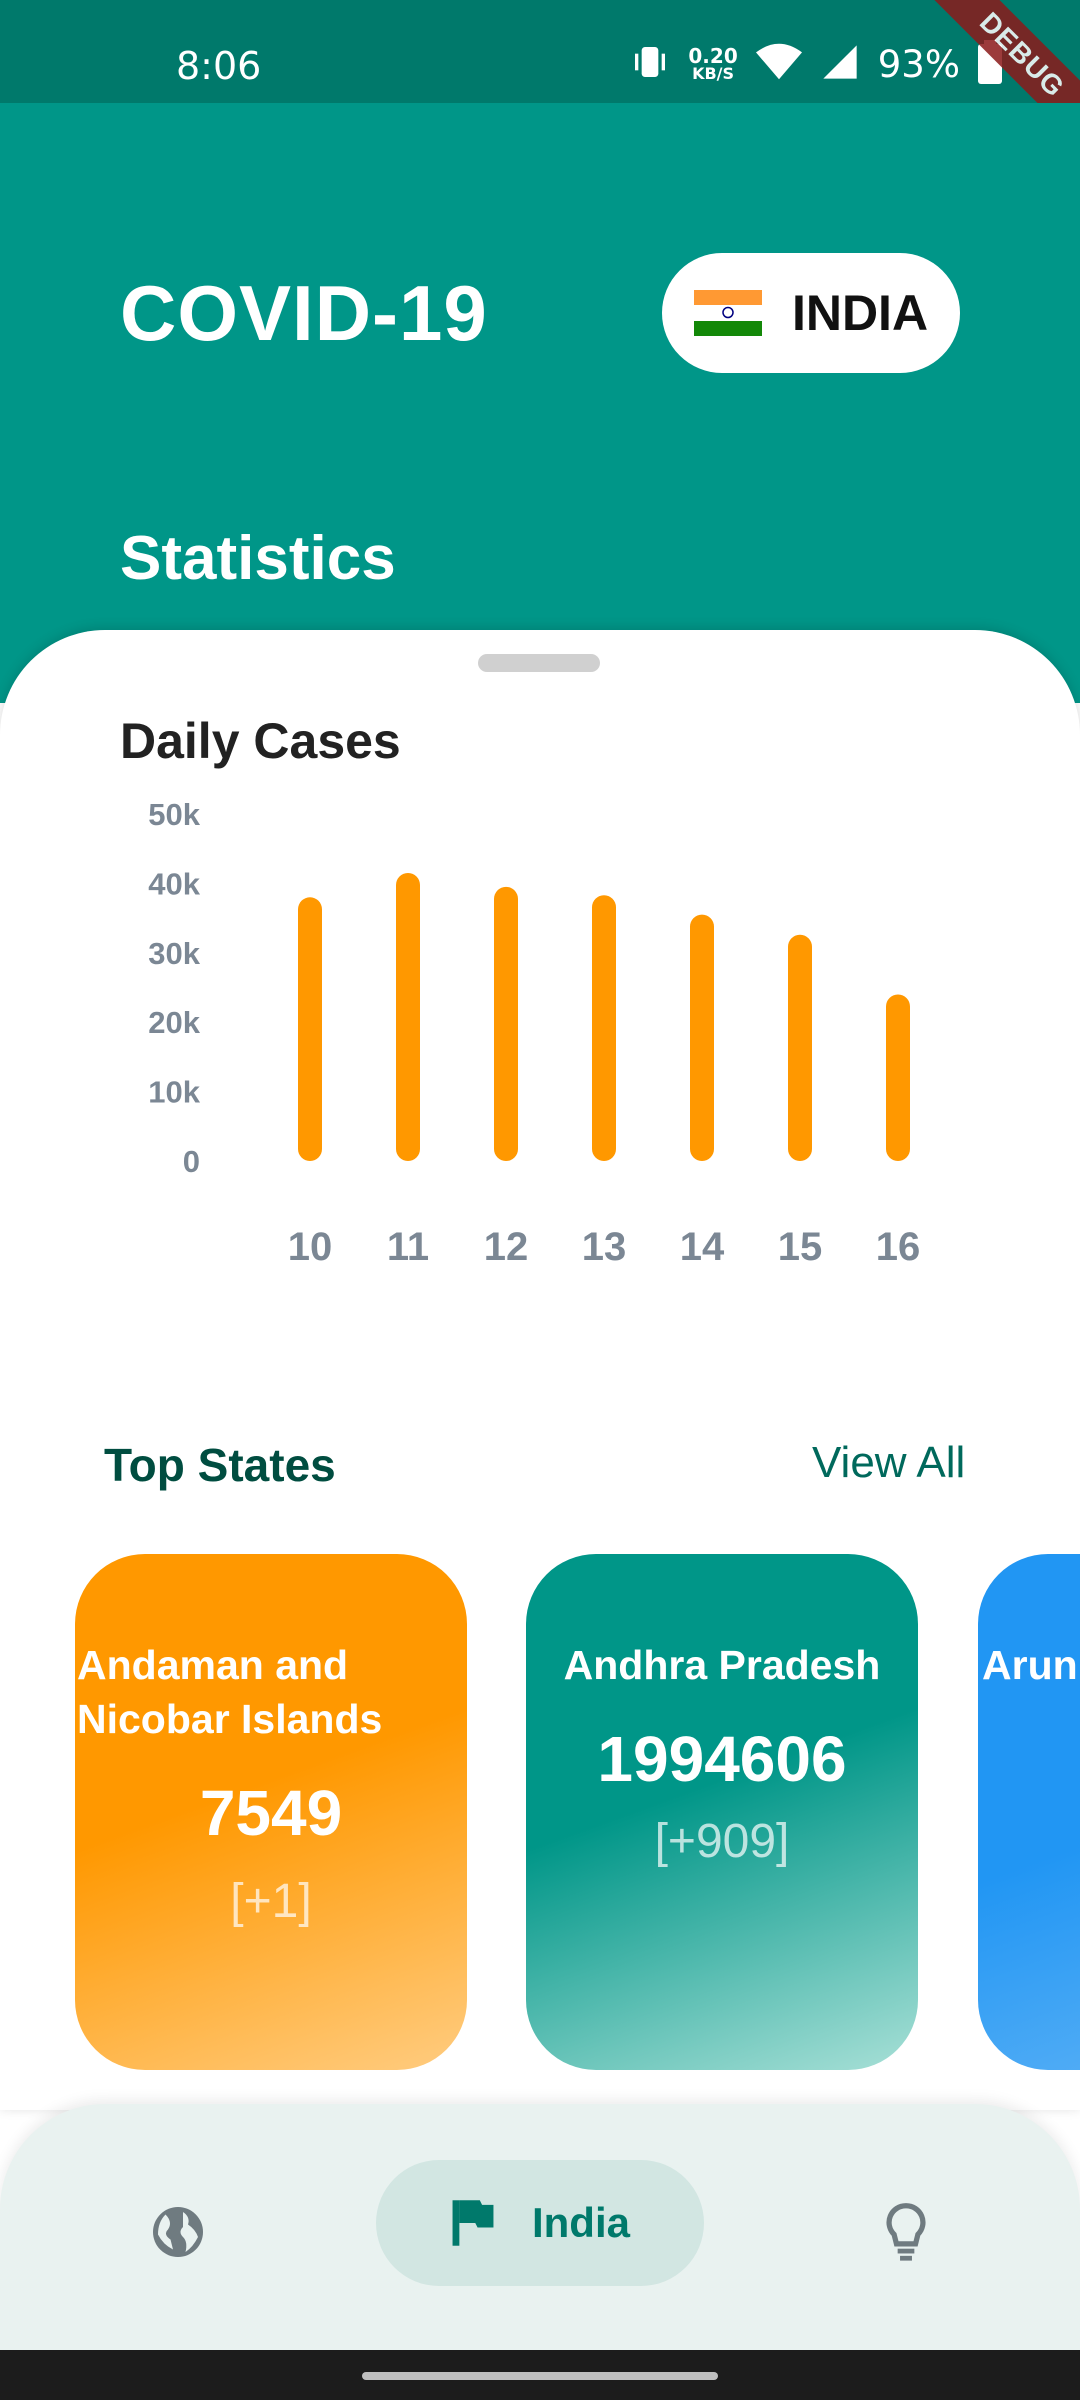 This screenshot has width=1080, height=2400. What do you see at coordinates (174, 816) in the screenshot?
I see `y-tick-label: 50k` at bounding box center [174, 816].